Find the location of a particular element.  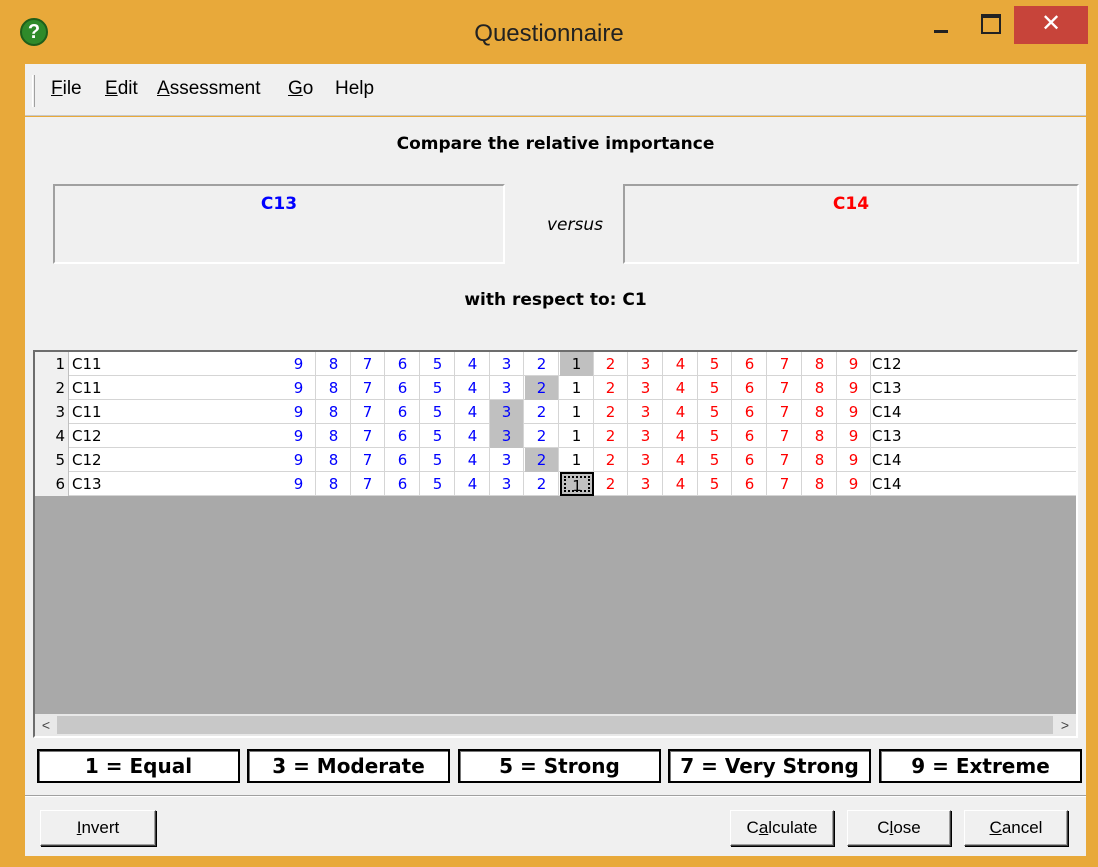

scroll-left-icon: < is located at coordinates (46, 725).